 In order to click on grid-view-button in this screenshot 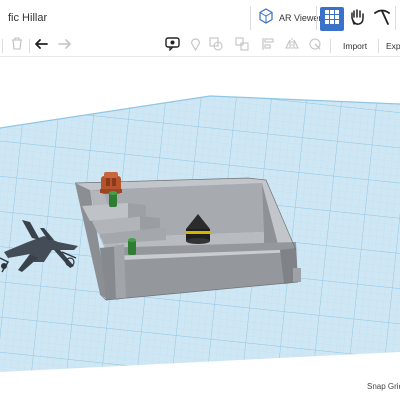, I will do `click(332, 19)`.